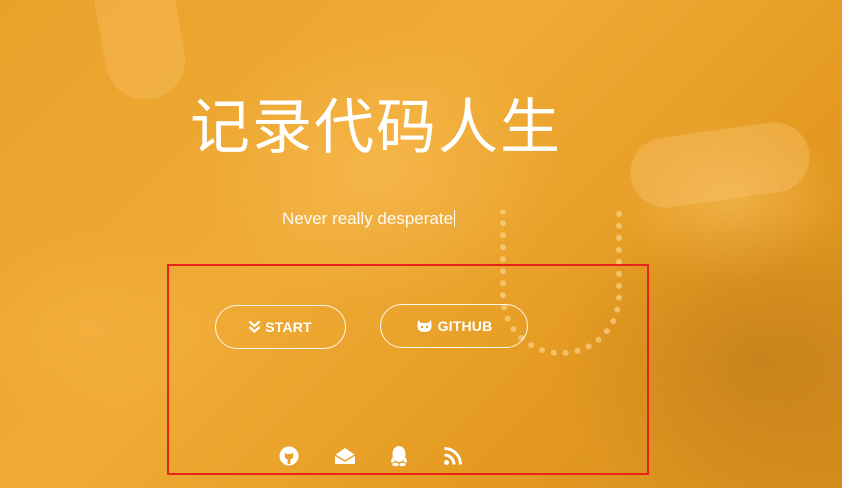 The width and height of the screenshot is (842, 488). Describe the element at coordinates (399, 456) in the screenshot. I see `qq-penguin-icon` at that location.